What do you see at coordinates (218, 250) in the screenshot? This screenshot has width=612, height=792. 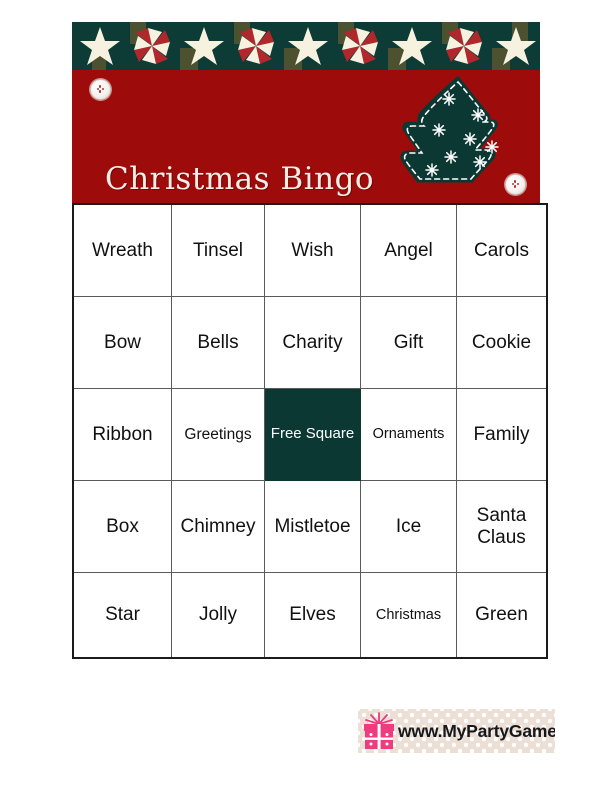 I see `bingo-cell: Tinsel` at bounding box center [218, 250].